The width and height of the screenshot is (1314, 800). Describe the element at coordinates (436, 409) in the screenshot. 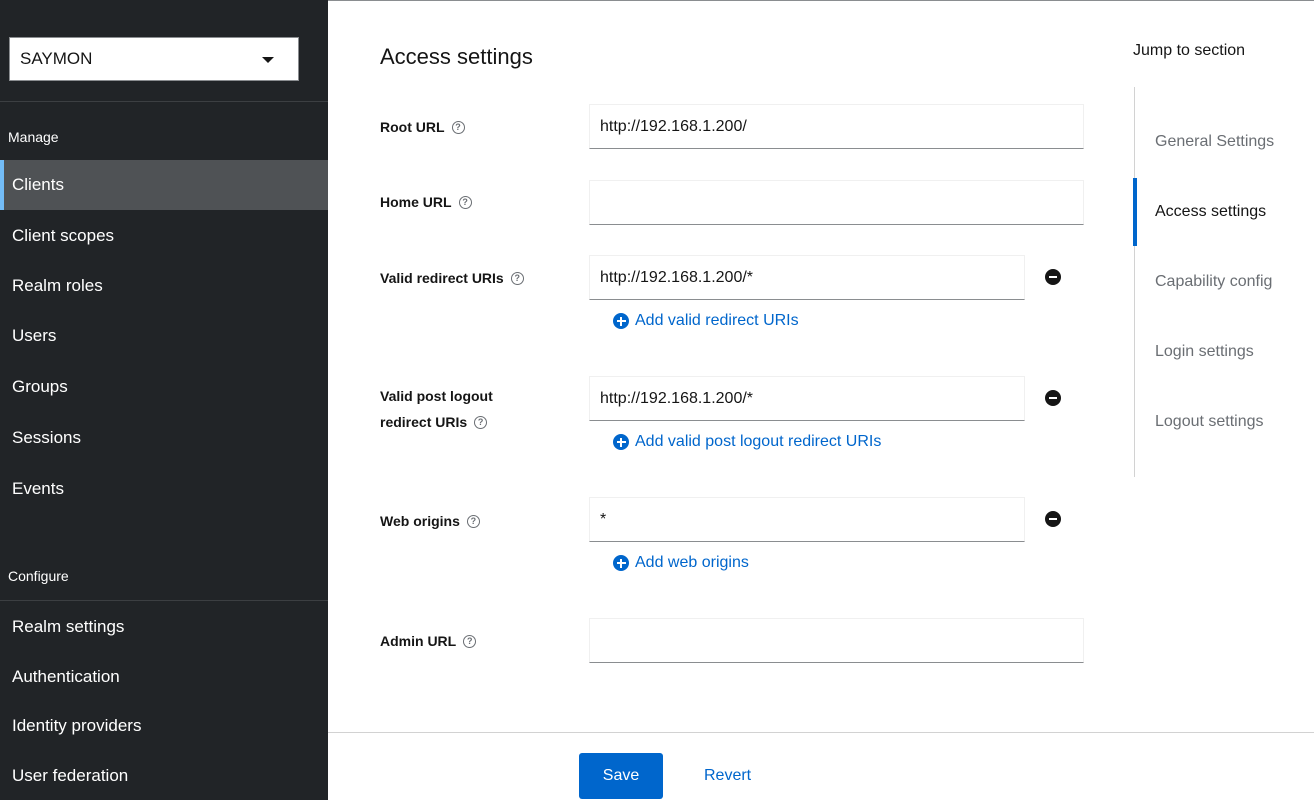

I see `post-logout-label: Valid post logout redirect URIs?` at that location.